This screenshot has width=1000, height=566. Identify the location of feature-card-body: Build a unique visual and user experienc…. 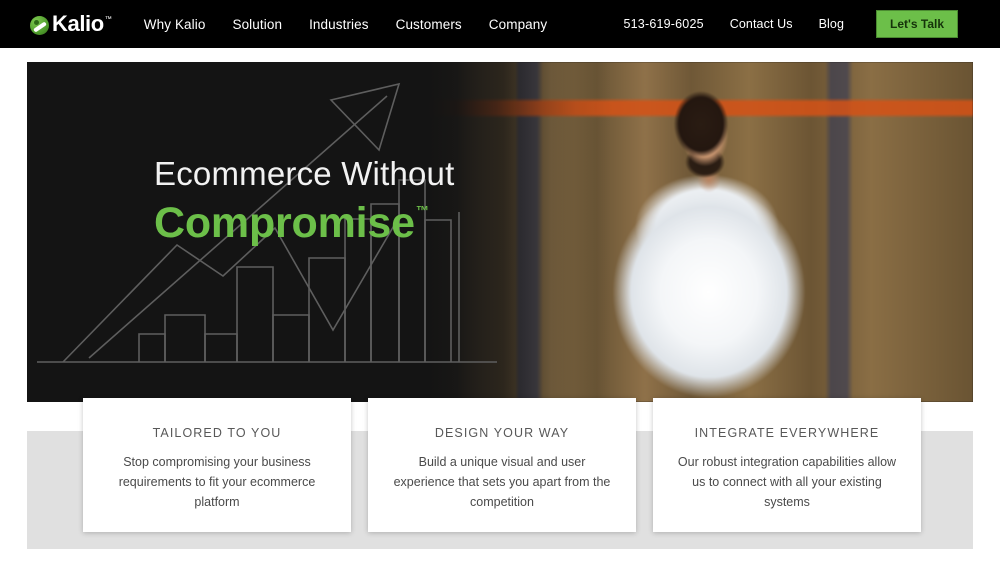
(502, 482).